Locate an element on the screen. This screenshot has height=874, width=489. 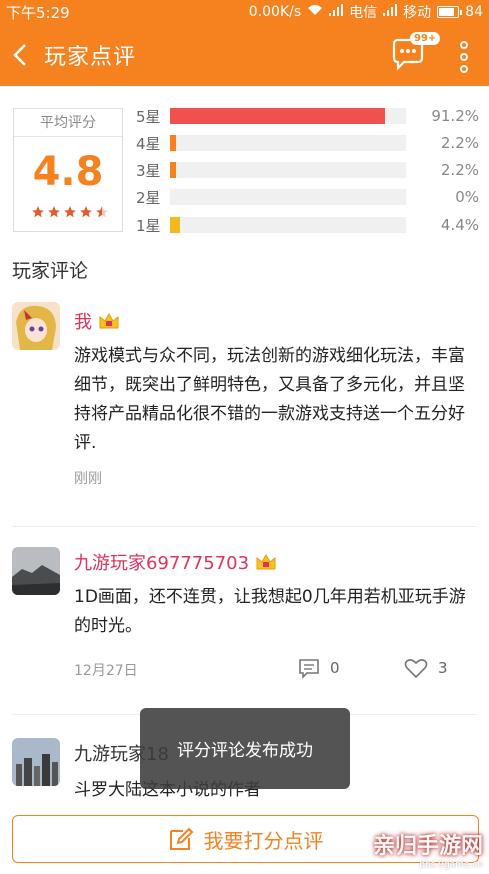
divider is located at coordinates (244, 526).